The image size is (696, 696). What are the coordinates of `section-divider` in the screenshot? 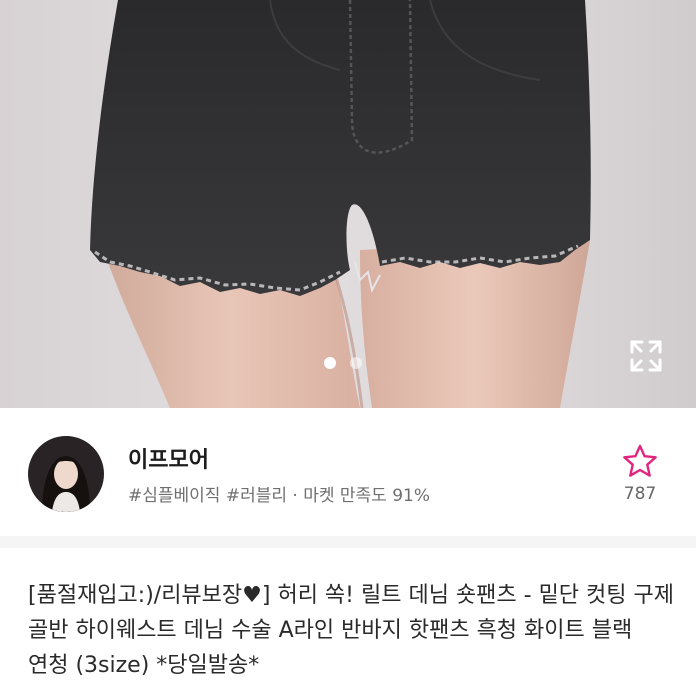 It's located at (348, 542).